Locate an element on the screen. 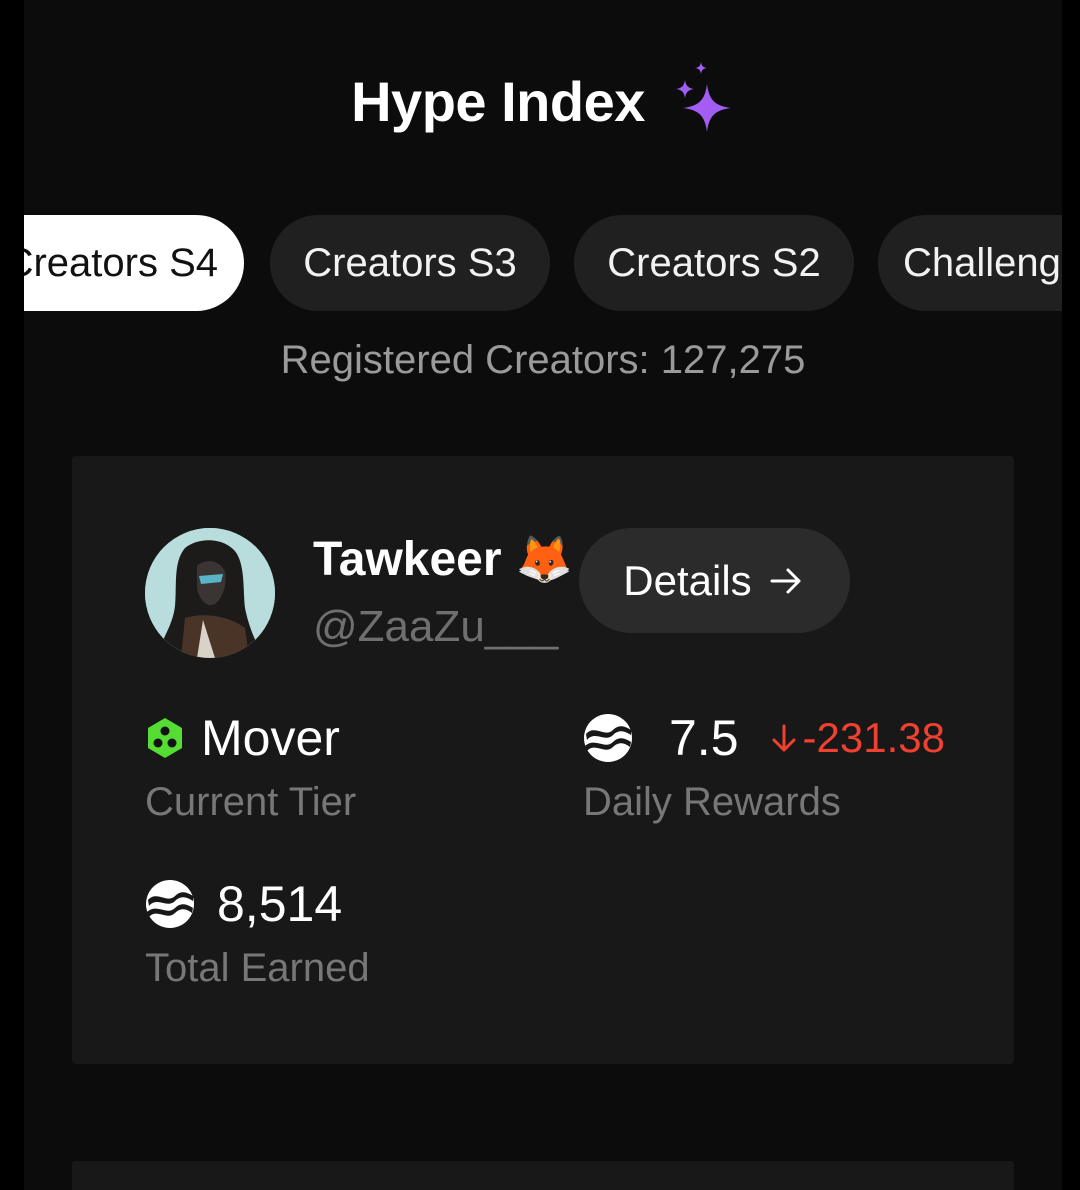  tier-label: Current Tier is located at coordinates (251, 802).